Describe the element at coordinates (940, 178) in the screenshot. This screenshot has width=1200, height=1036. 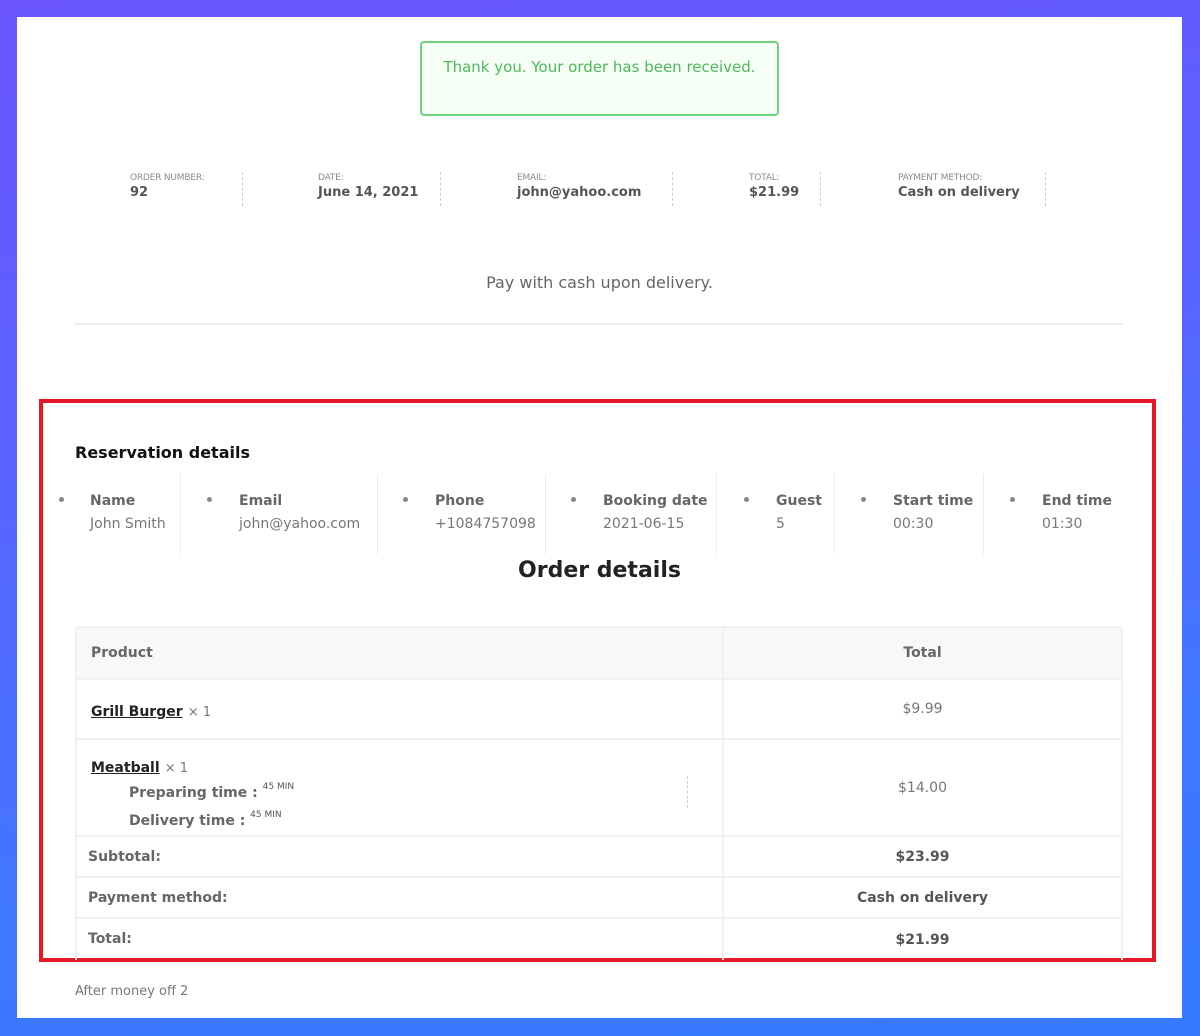
I see `overview-label: Payment method:` at that location.